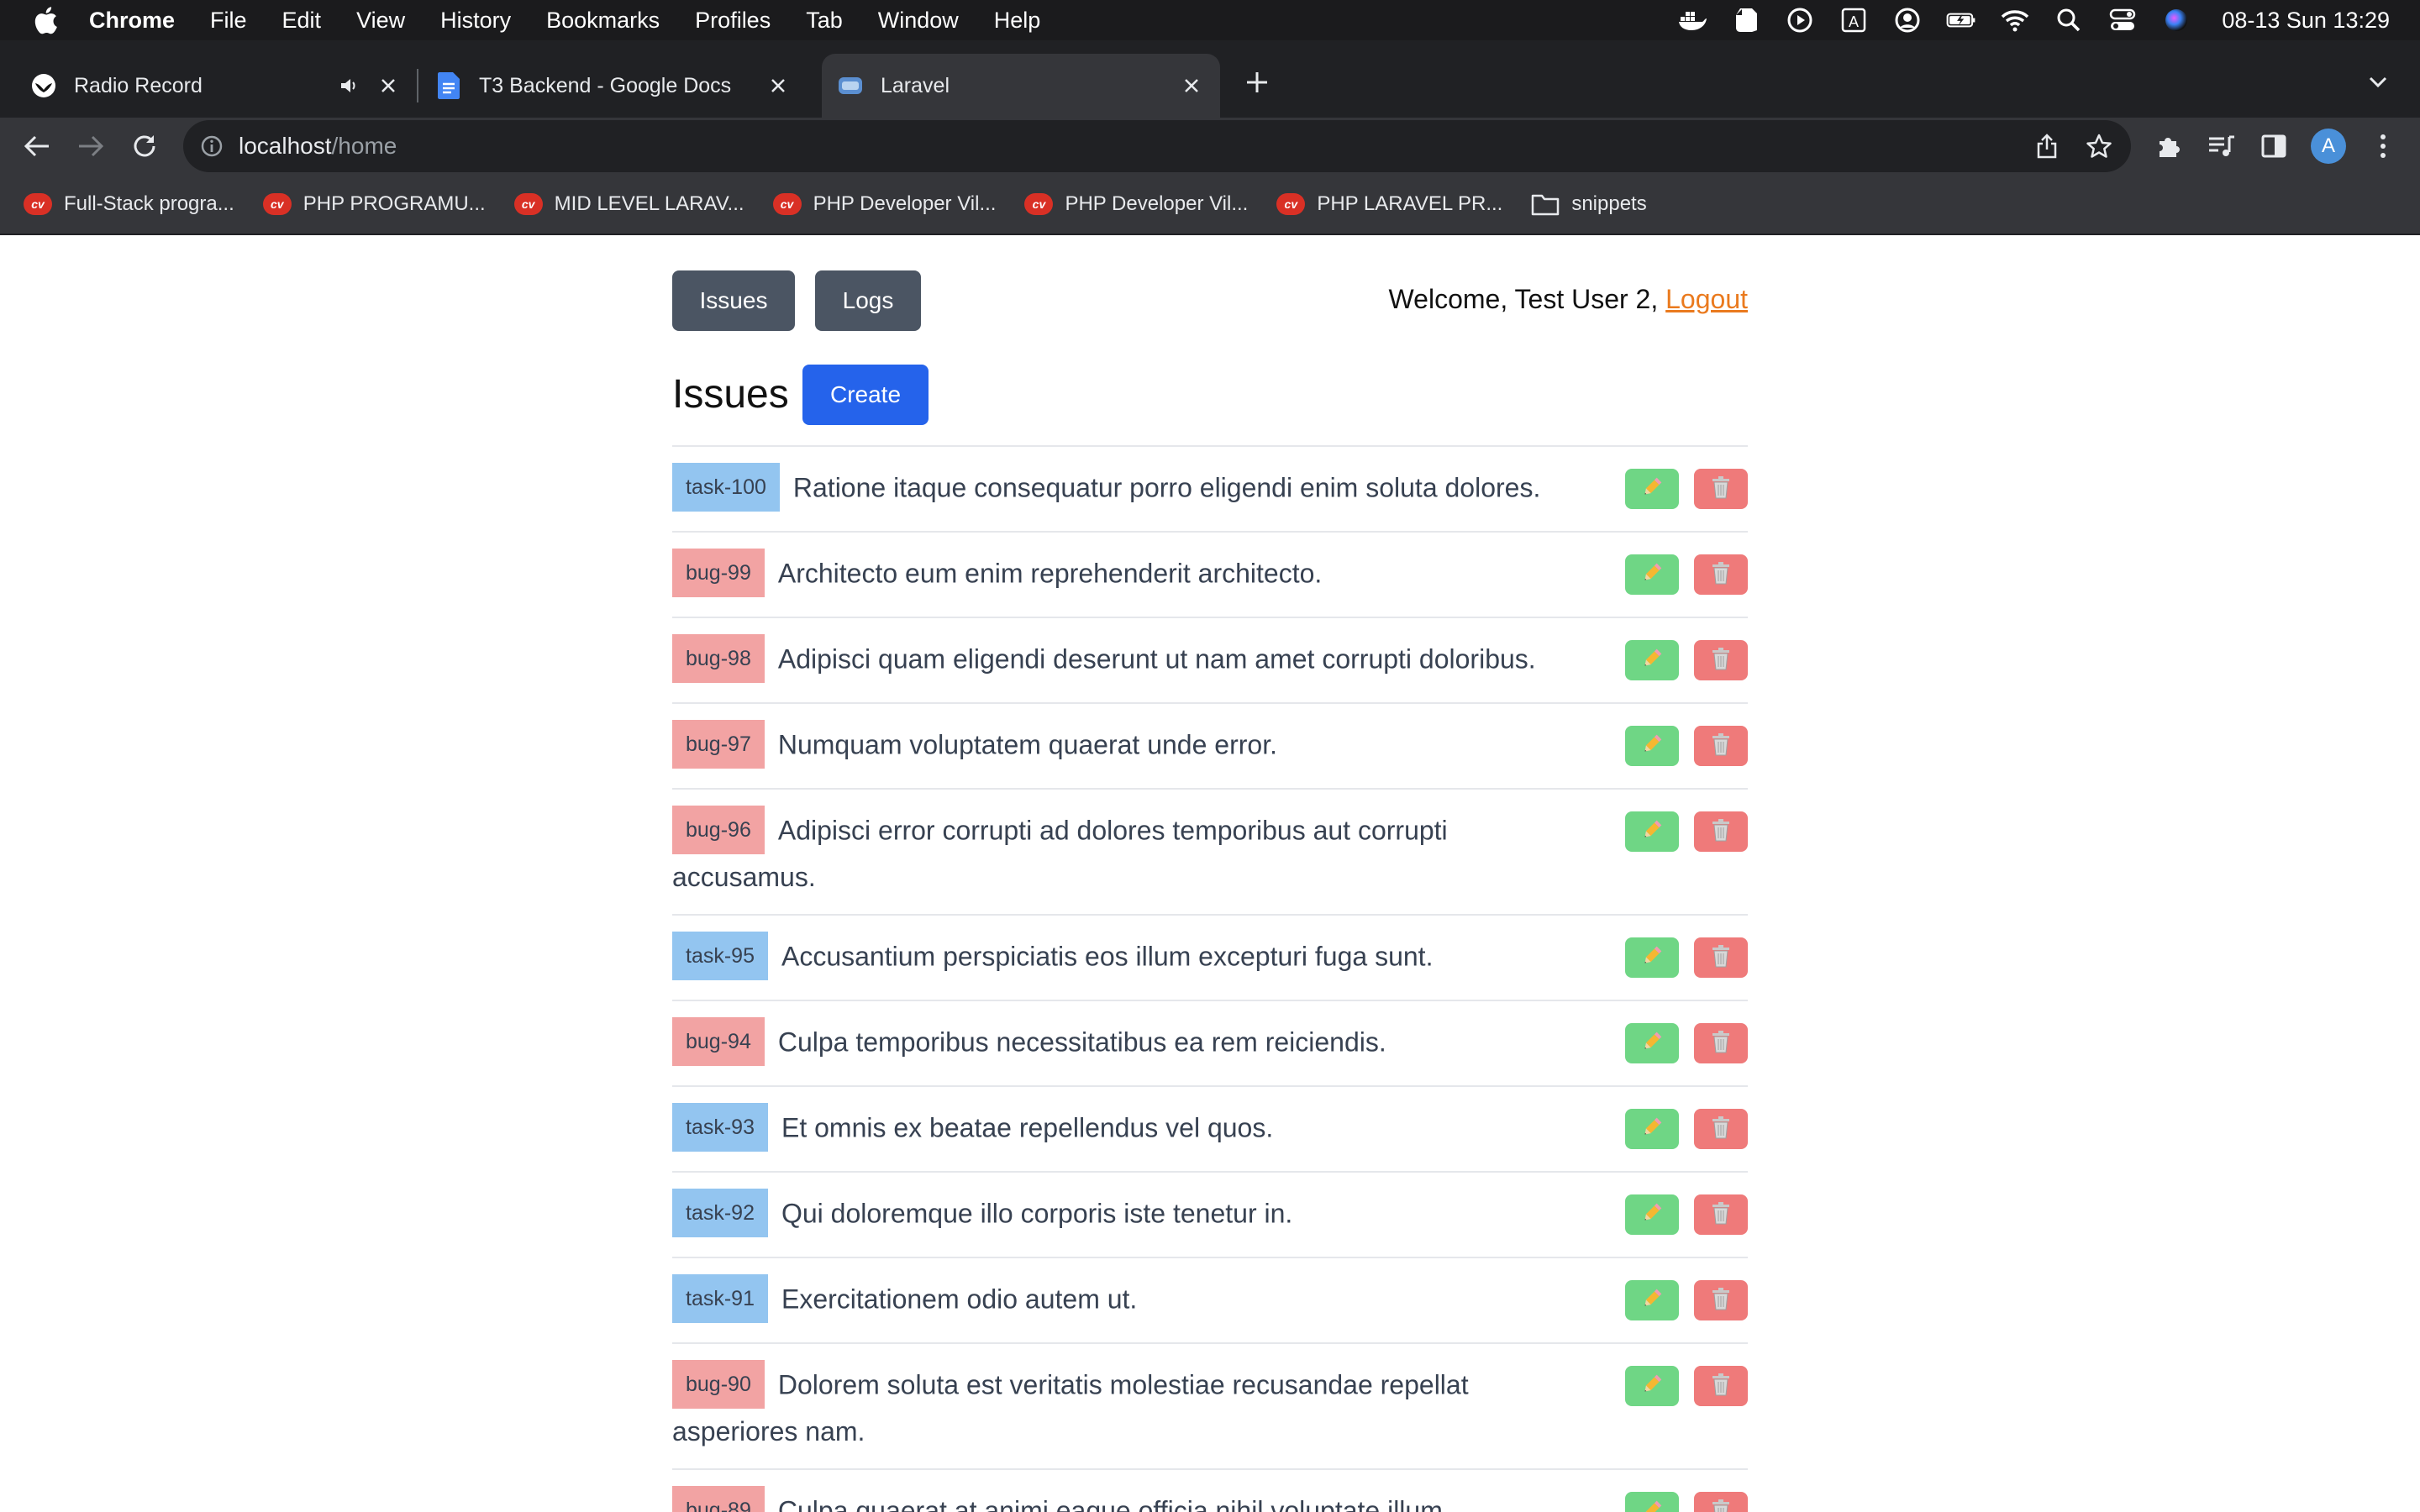  What do you see at coordinates (1746, 20) in the screenshot?
I see `evernote-icon` at bounding box center [1746, 20].